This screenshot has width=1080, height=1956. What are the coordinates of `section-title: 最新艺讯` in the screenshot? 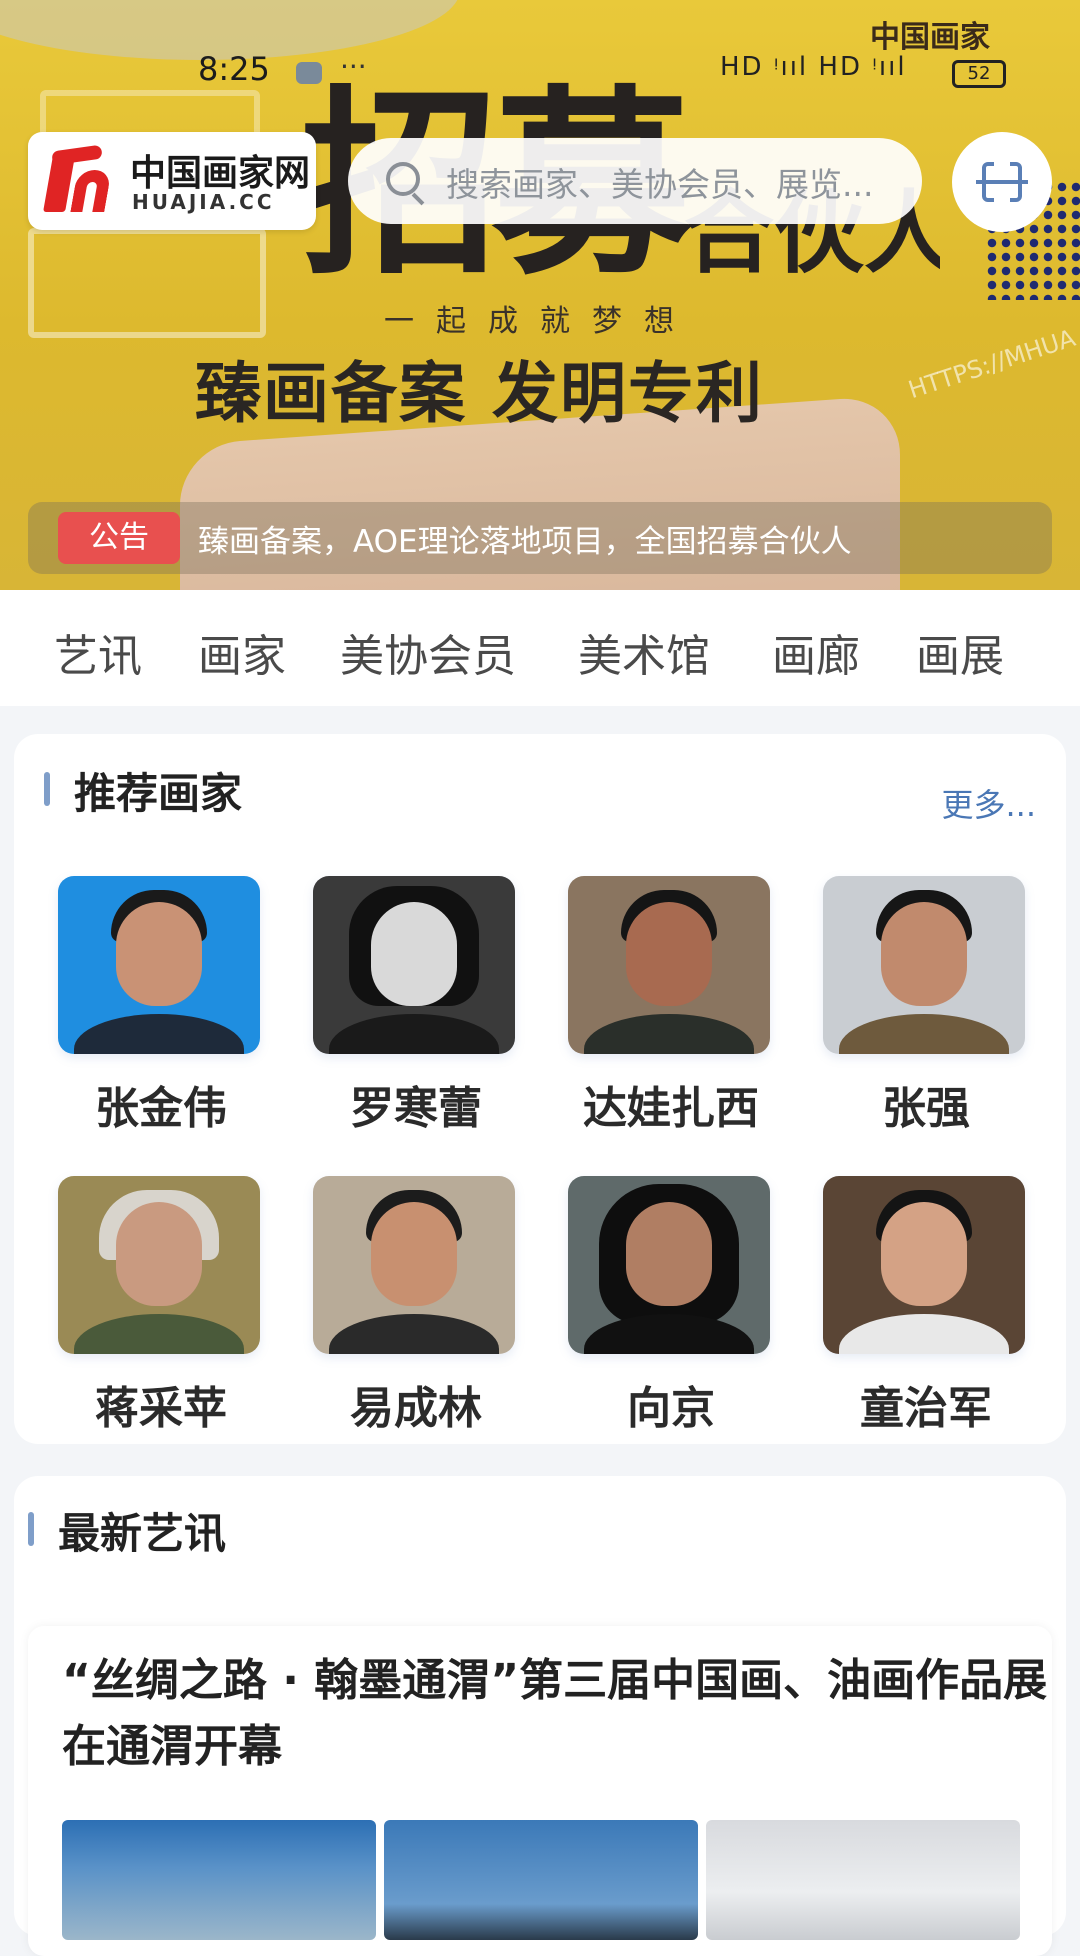 It's located at (142, 1533).